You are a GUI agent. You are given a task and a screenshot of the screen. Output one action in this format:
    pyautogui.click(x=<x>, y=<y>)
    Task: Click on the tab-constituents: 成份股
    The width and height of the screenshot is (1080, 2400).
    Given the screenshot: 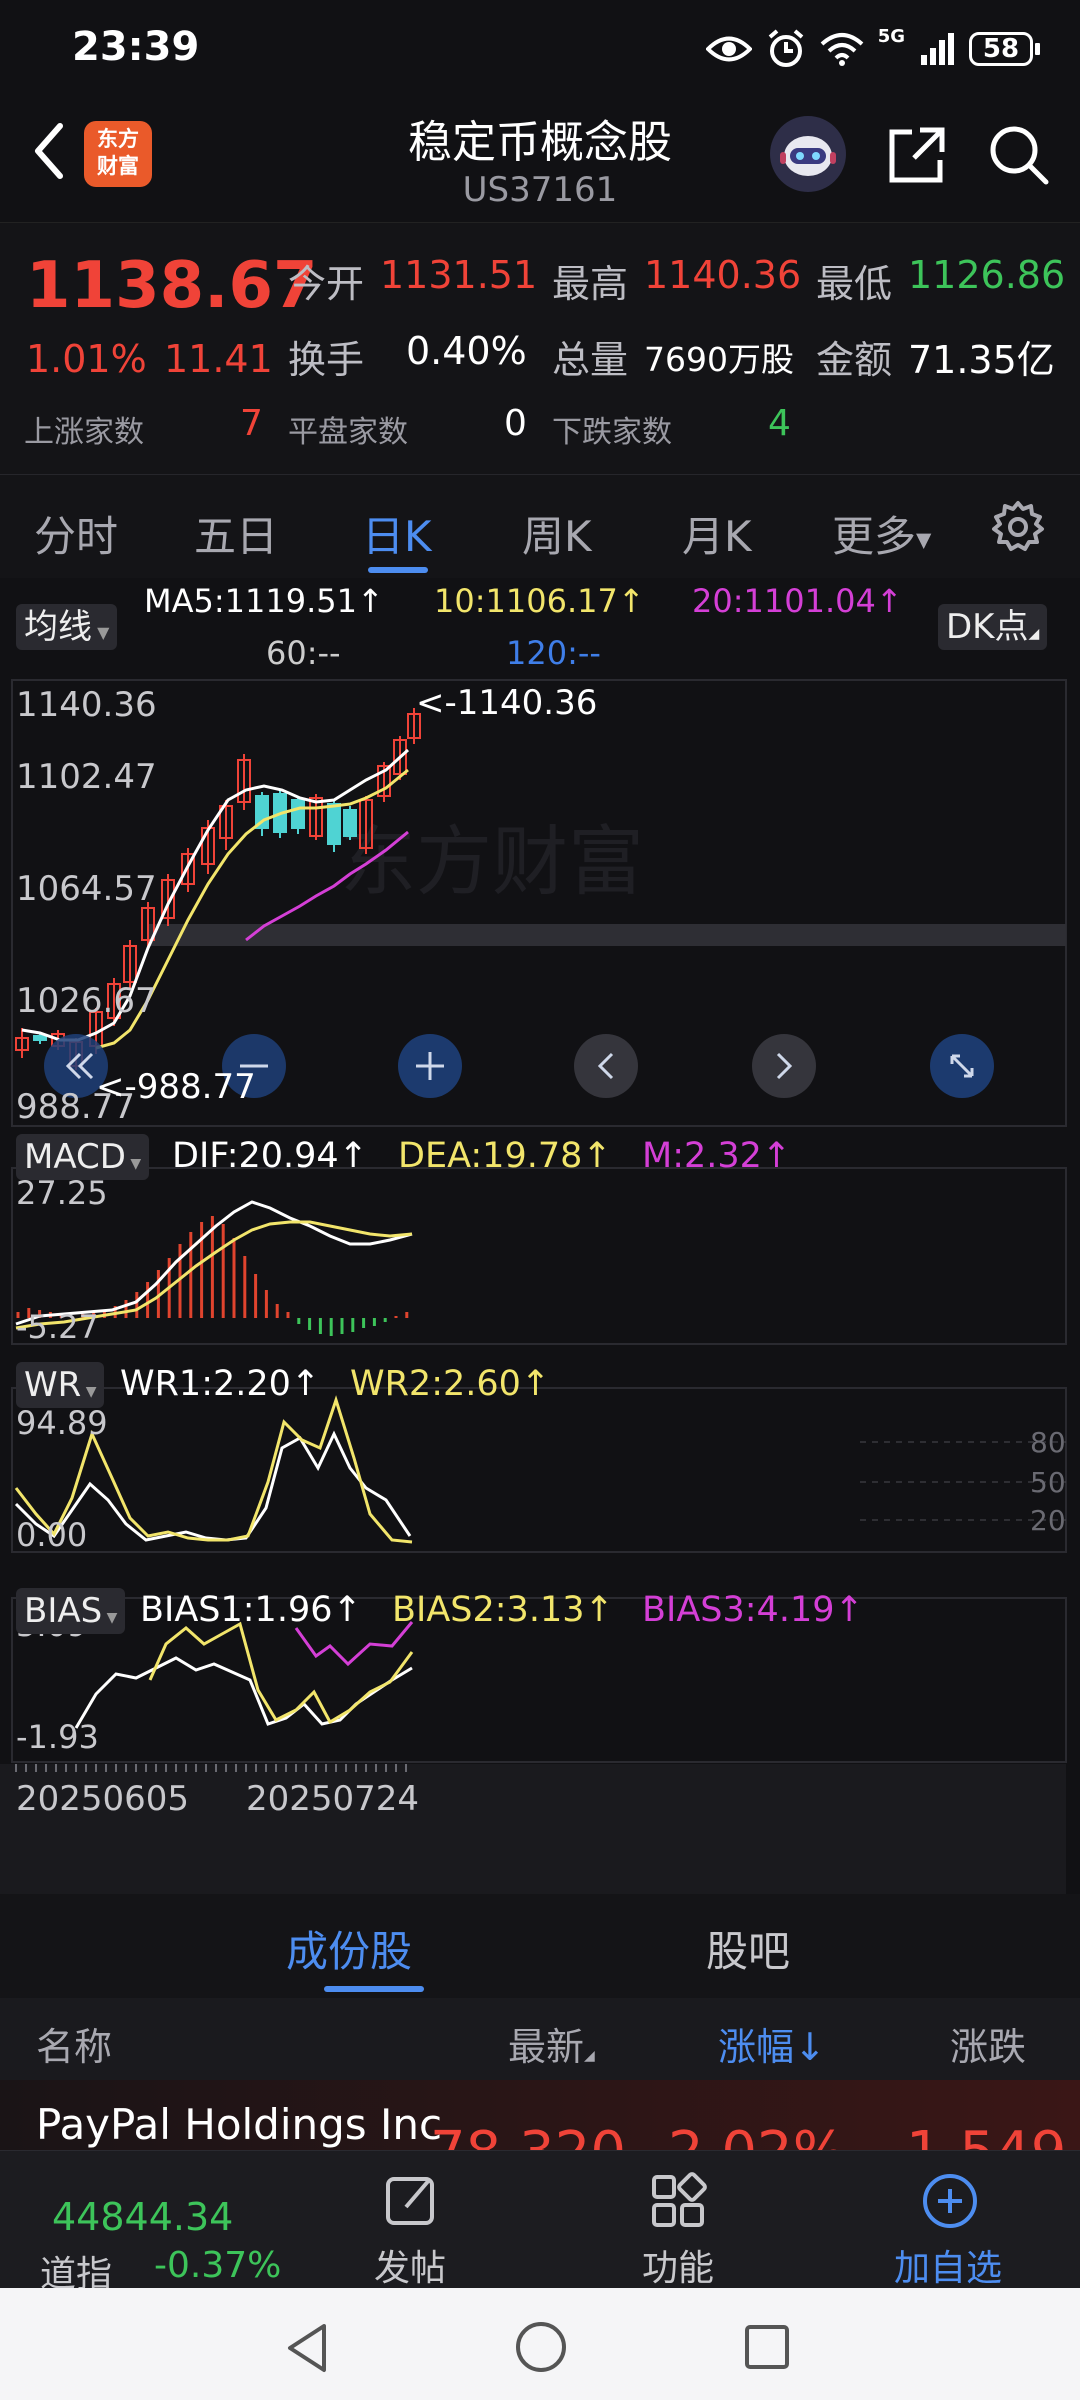 What is the action you would take?
    pyautogui.click(x=349, y=1948)
    